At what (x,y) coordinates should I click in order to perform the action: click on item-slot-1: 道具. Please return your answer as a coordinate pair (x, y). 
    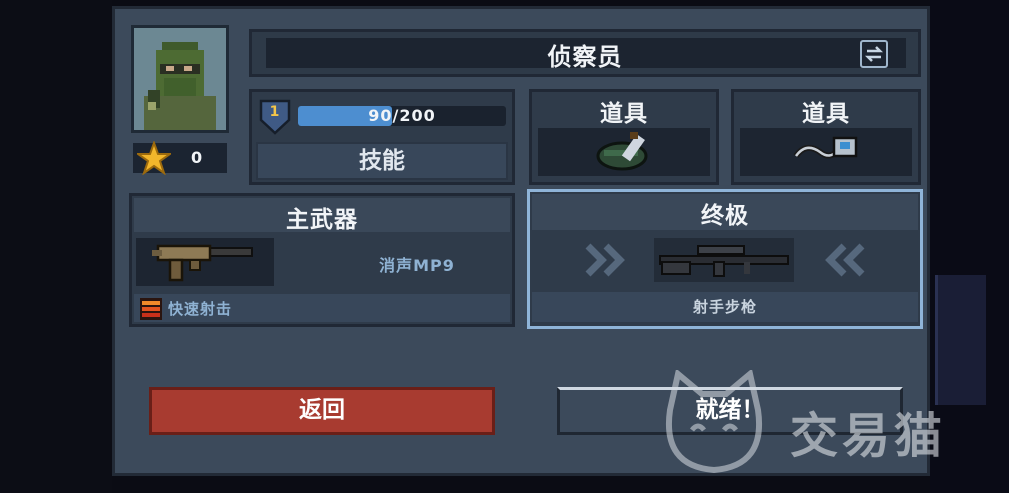
    Looking at the image, I should click on (624, 137).